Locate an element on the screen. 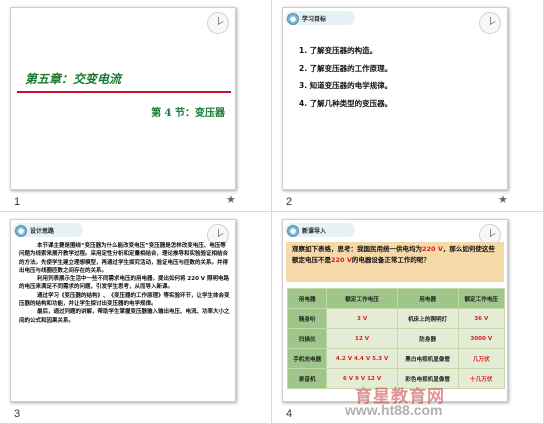  table-row: 随身听 3 V 机床上的照明灯 36 V is located at coordinates (395, 318).